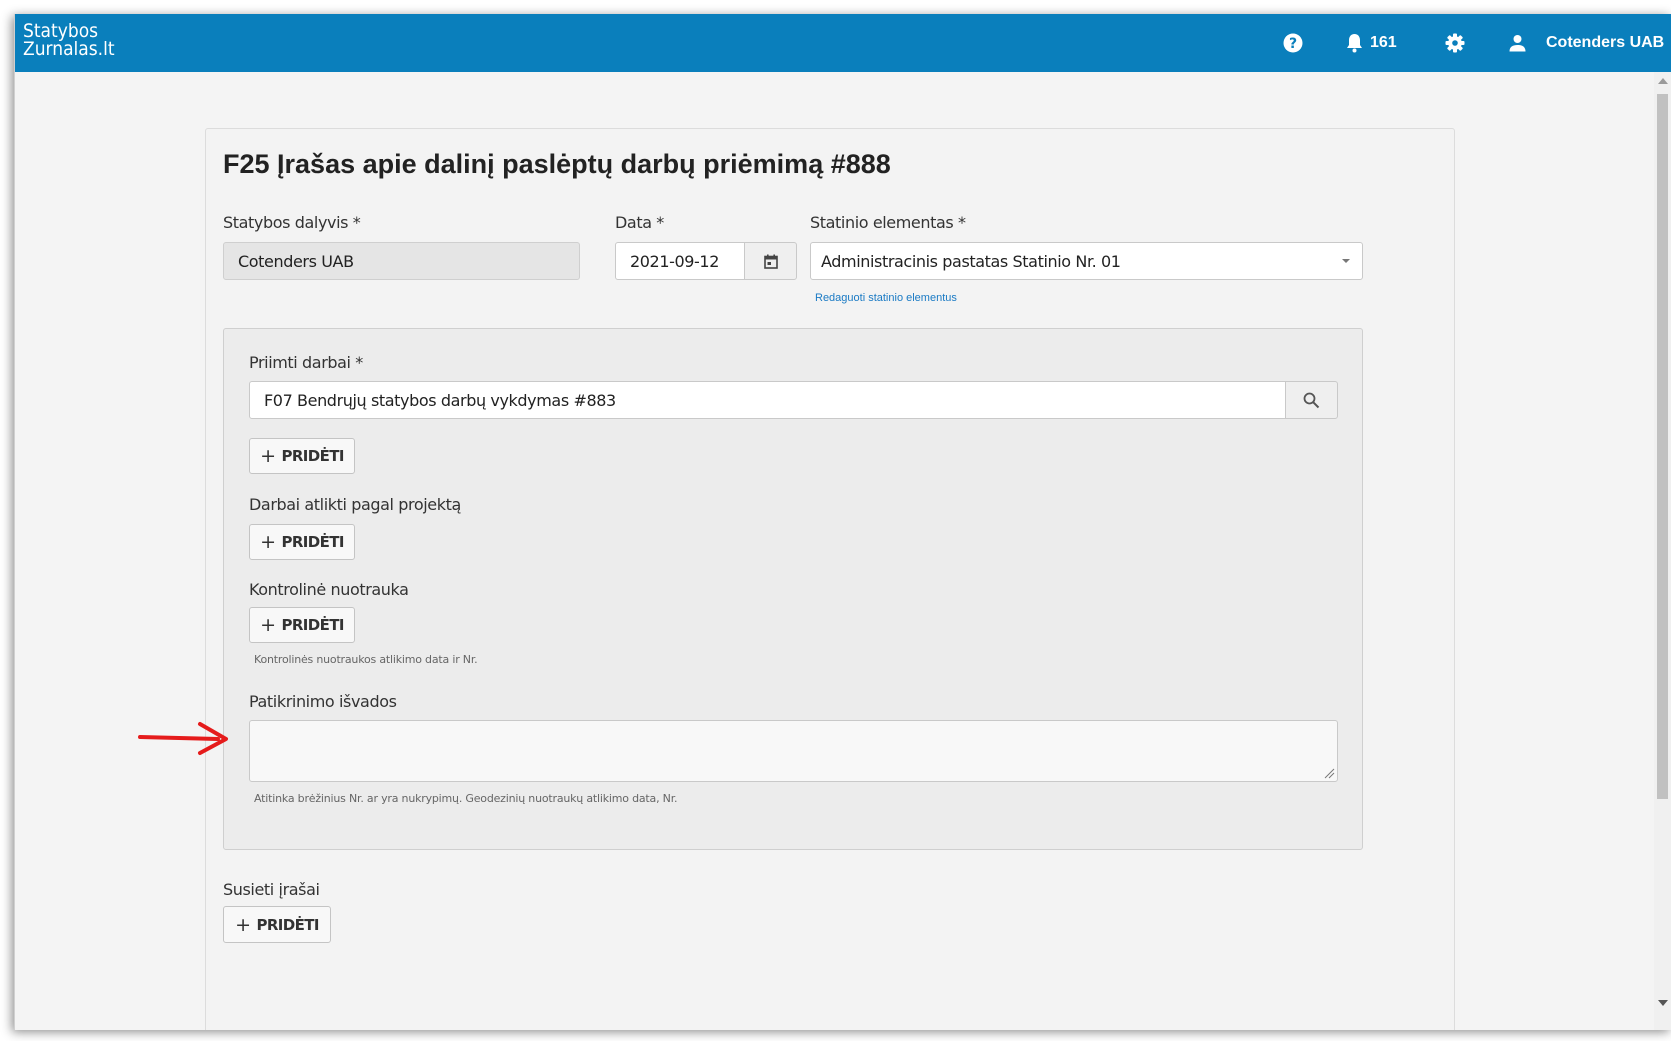 The height and width of the screenshot is (1041, 1671). Describe the element at coordinates (886, 298) in the screenshot. I see `edit-elements-link: Redaguoti statinio elementus` at that location.